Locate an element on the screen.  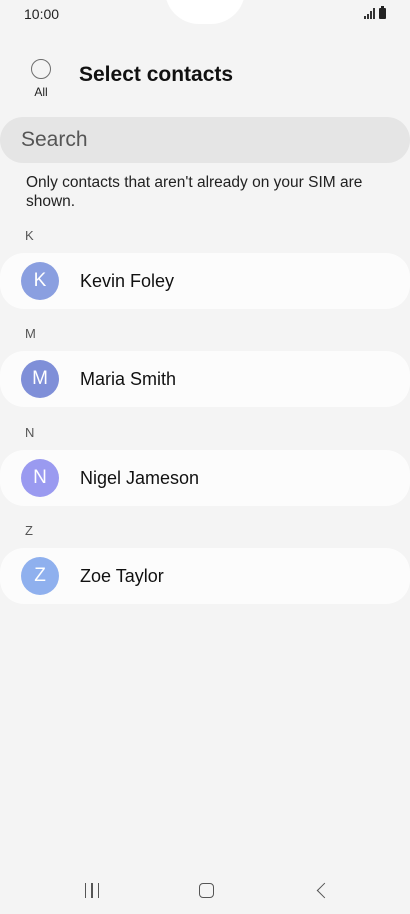
contact-item-zoe-taylor: Z Zoe Taylor is located at coordinates (205, 576).